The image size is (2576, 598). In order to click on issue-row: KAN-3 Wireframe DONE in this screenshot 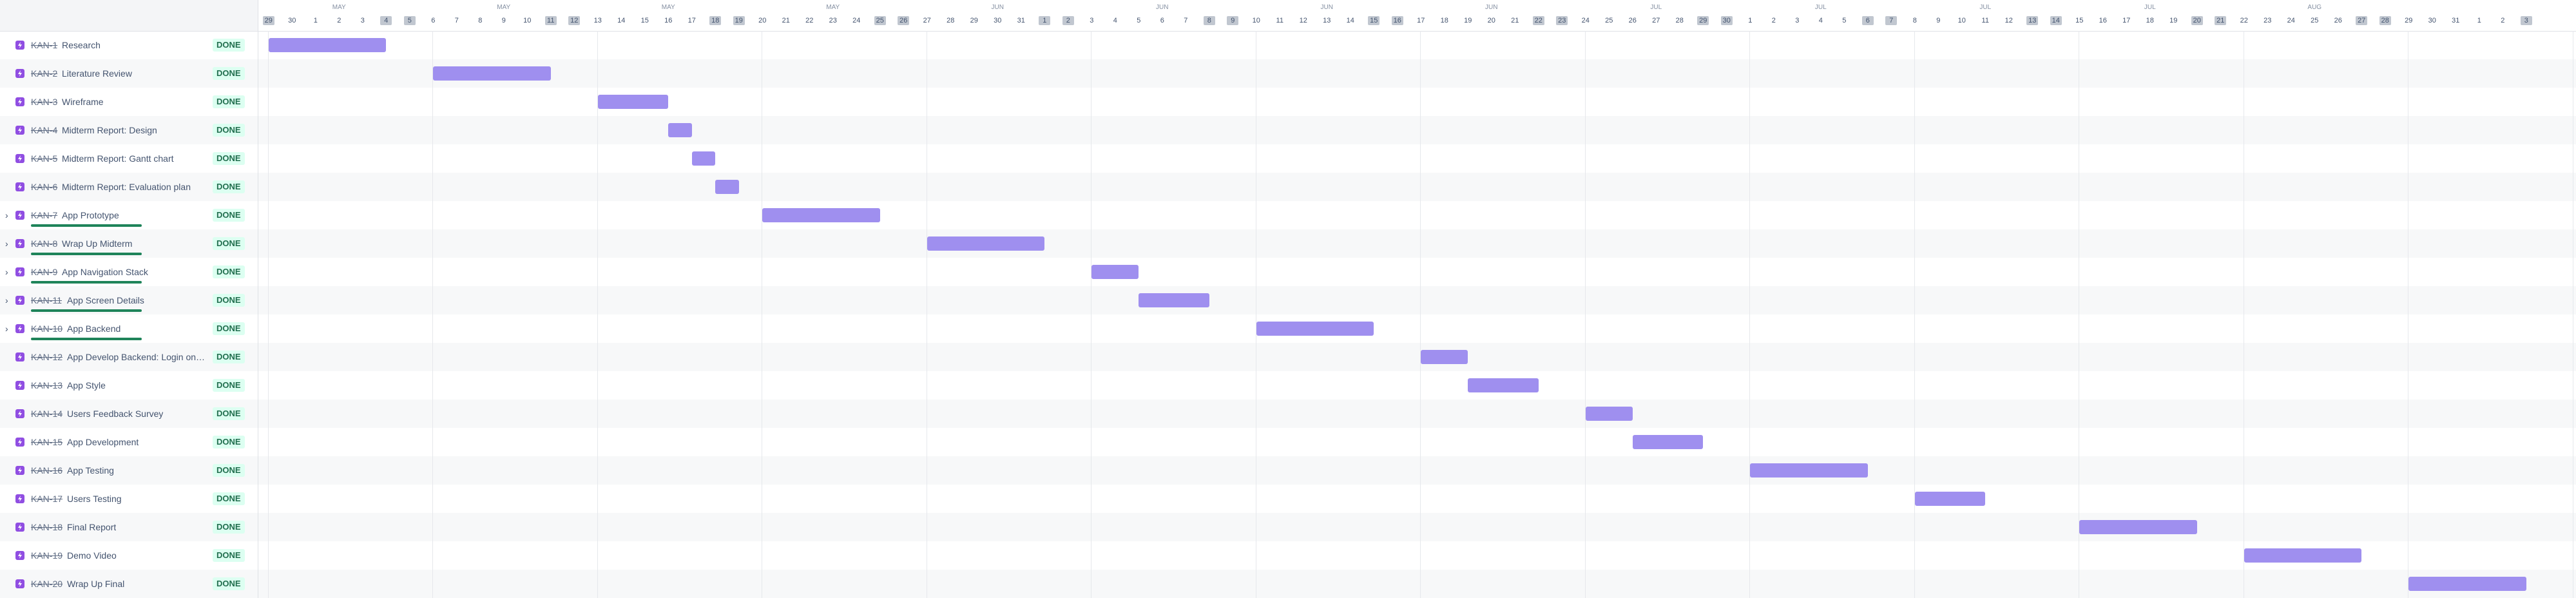, I will do `click(129, 102)`.